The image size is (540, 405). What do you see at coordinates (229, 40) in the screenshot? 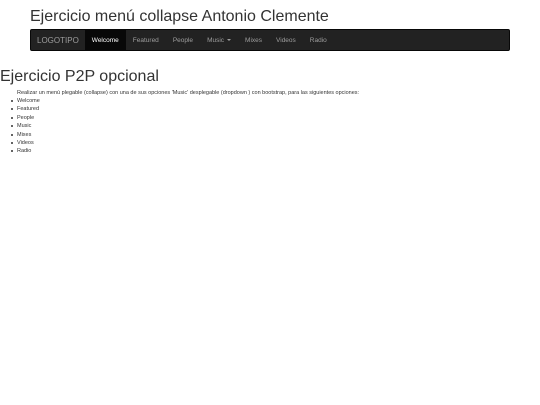
I see `caret-down-icon` at bounding box center [229, 40].